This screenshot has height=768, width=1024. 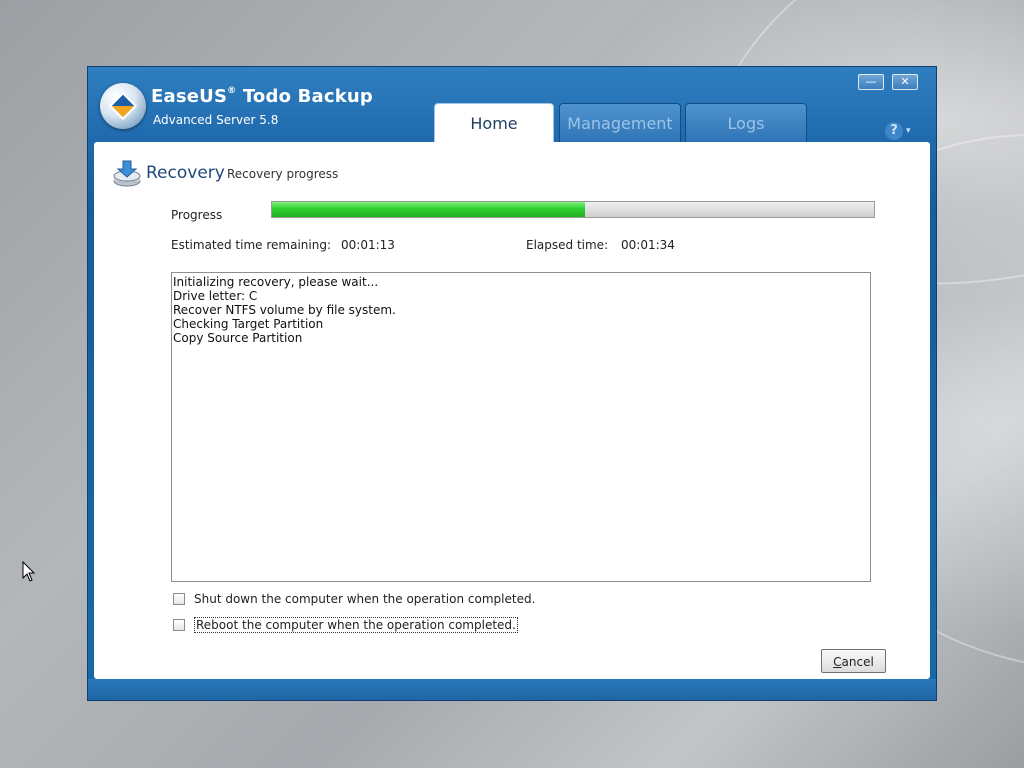 I want to click on recovery-subtitle: Recovery progress, so click(x=283, y=174).